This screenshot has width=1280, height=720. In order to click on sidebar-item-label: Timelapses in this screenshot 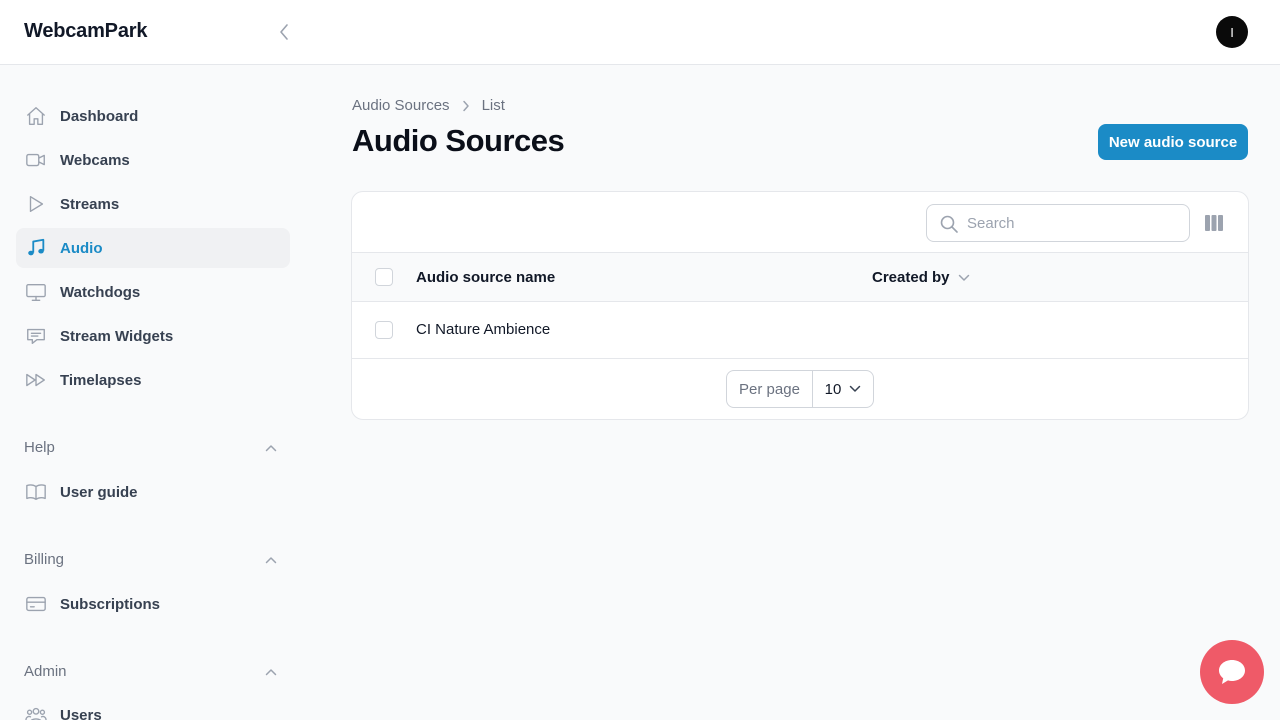, I will do `click(101, 380)`.